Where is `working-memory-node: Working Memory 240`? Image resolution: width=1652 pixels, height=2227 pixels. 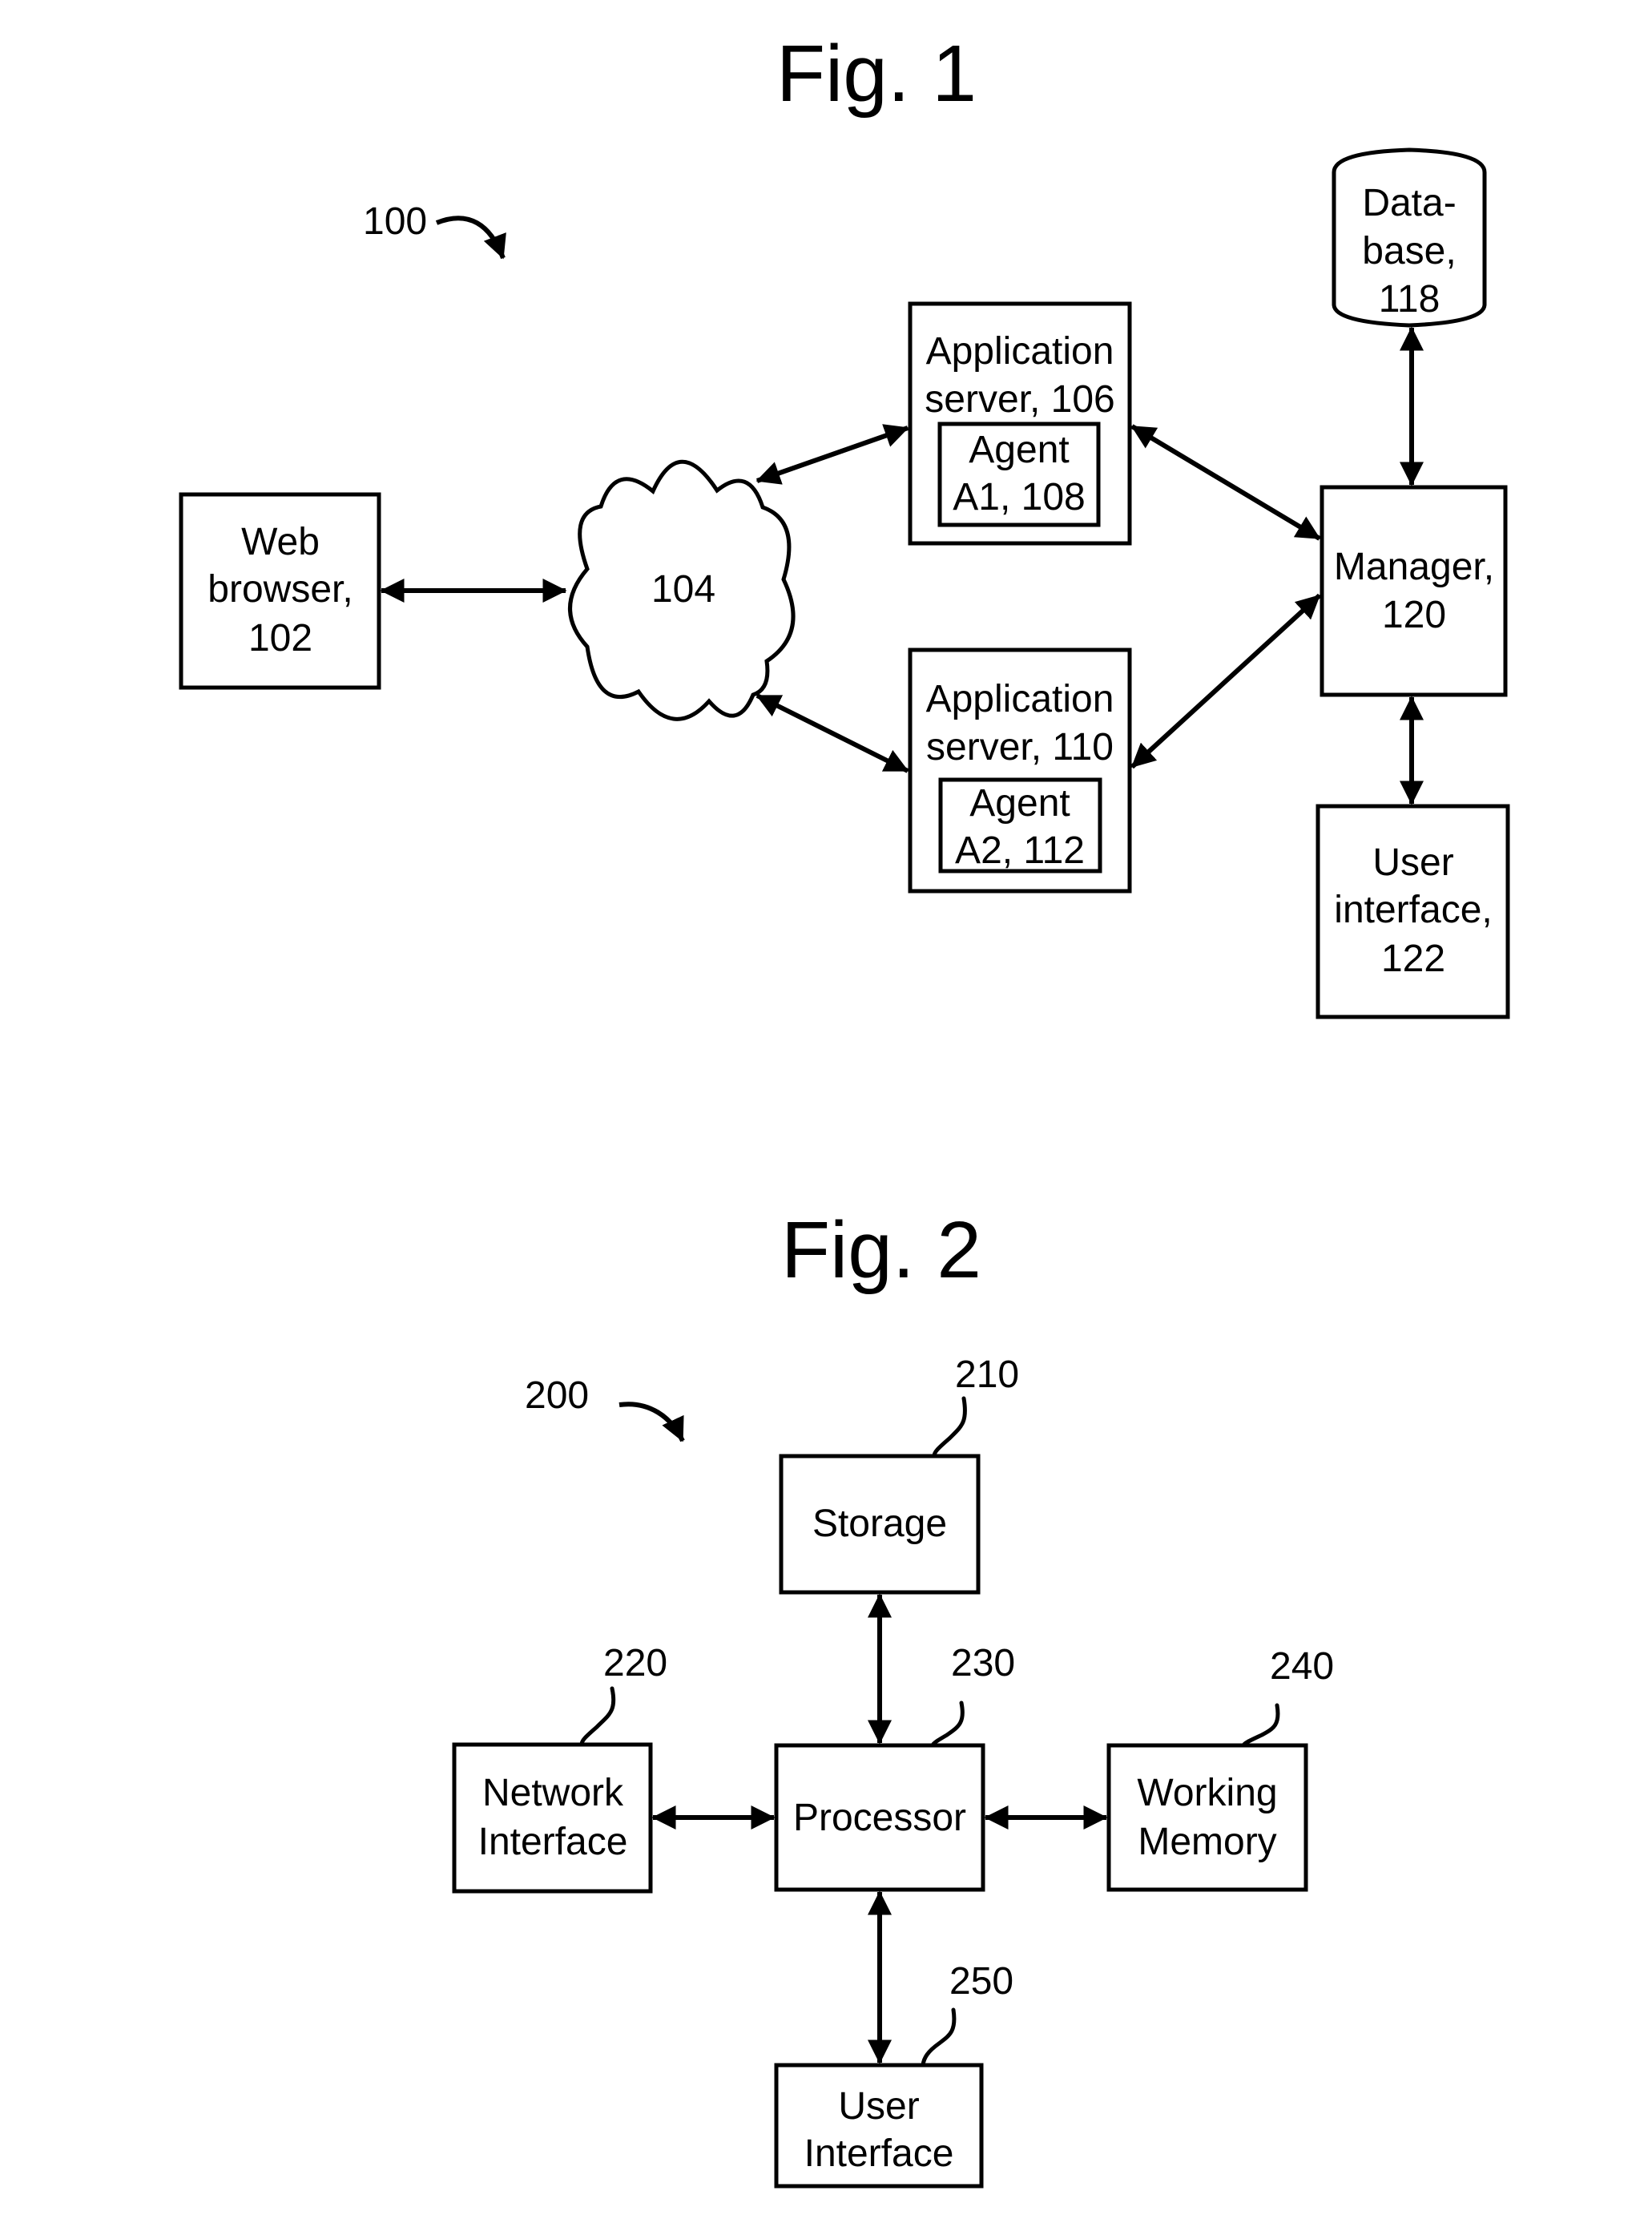
working-memory-node: Working Memory 240 is located at coordinates (1220, 1769).